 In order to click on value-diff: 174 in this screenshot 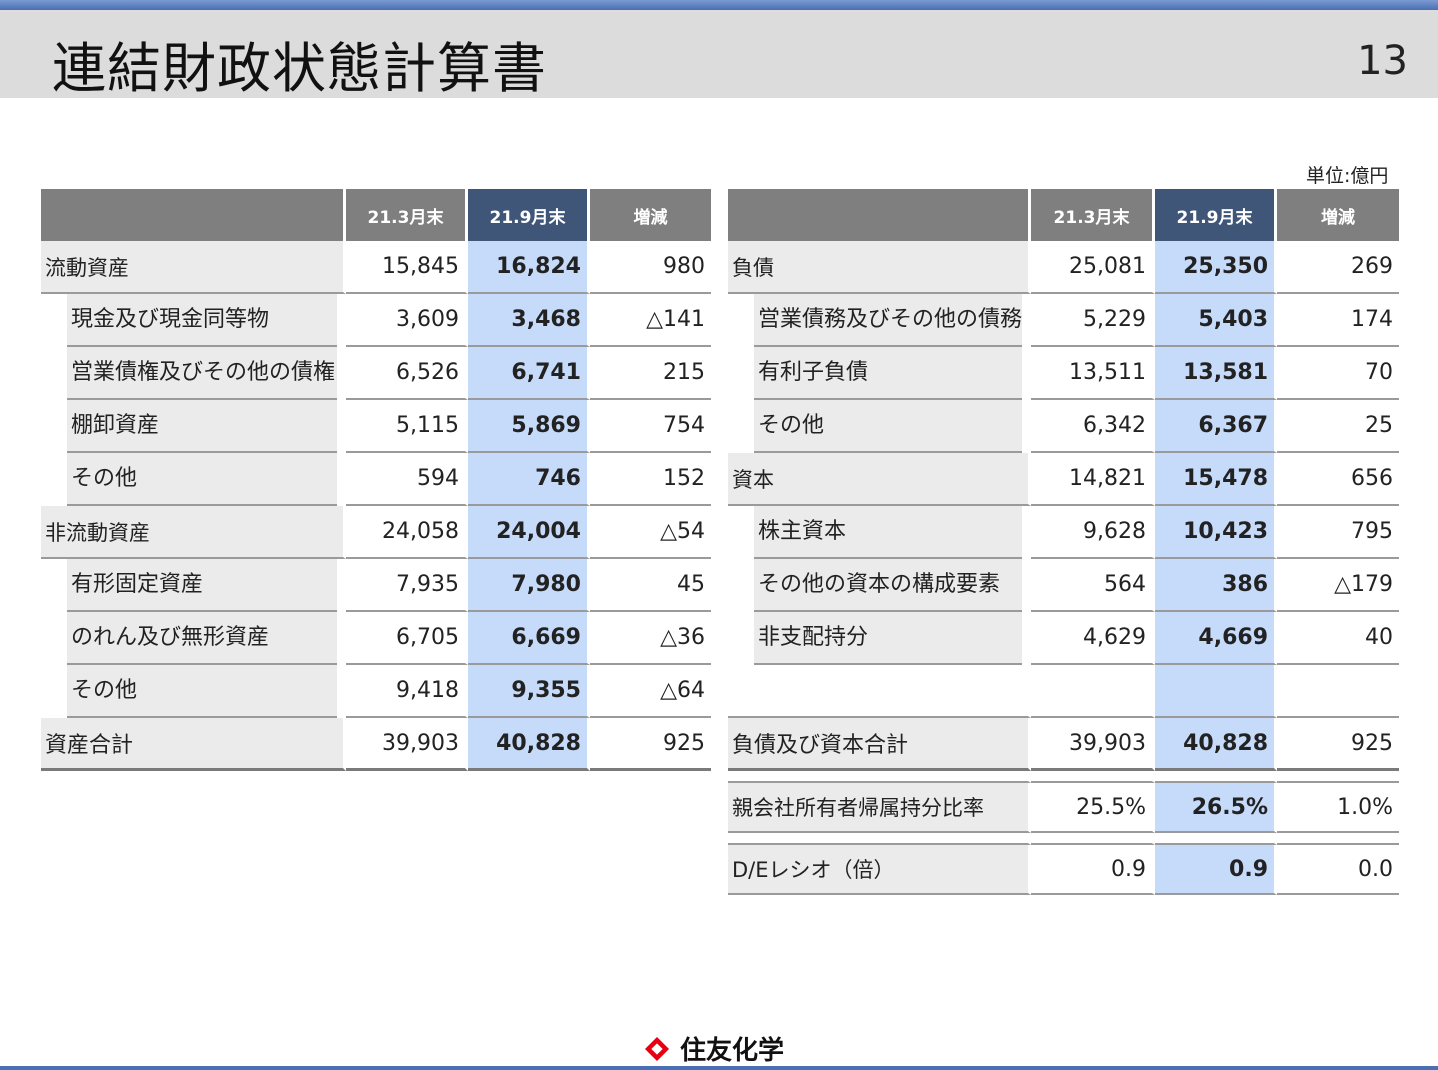, I will do `click(1338, 320)`.